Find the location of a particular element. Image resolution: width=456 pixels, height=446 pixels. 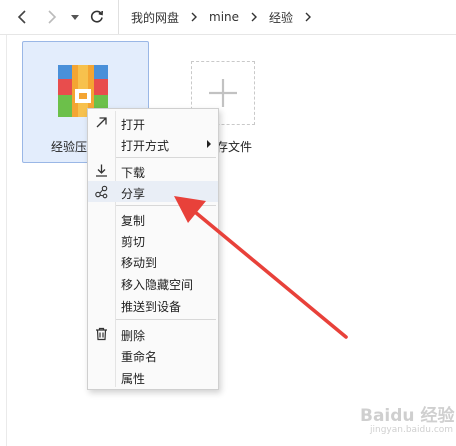

menu-item-label: 剪切 is located at coordinates (133, 242).